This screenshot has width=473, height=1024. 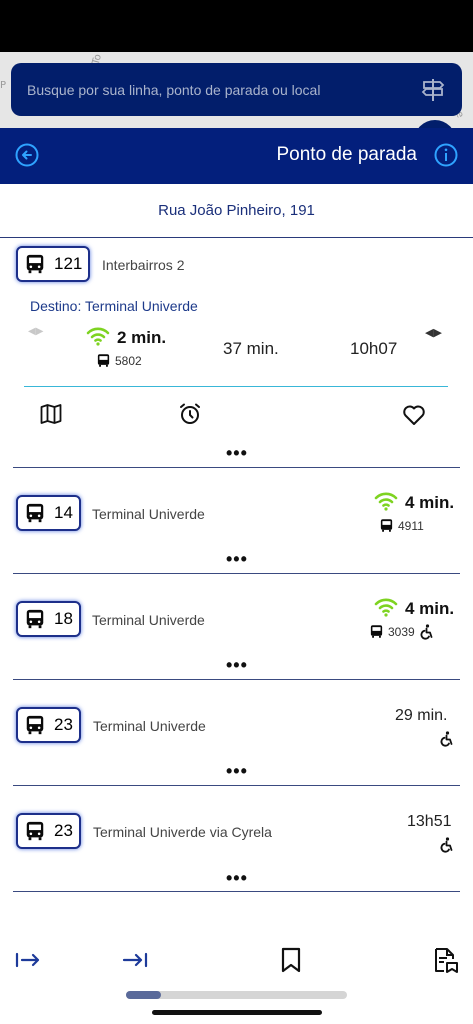 I want to click on vehicle-id: 5802, so click(x=119, y=360).